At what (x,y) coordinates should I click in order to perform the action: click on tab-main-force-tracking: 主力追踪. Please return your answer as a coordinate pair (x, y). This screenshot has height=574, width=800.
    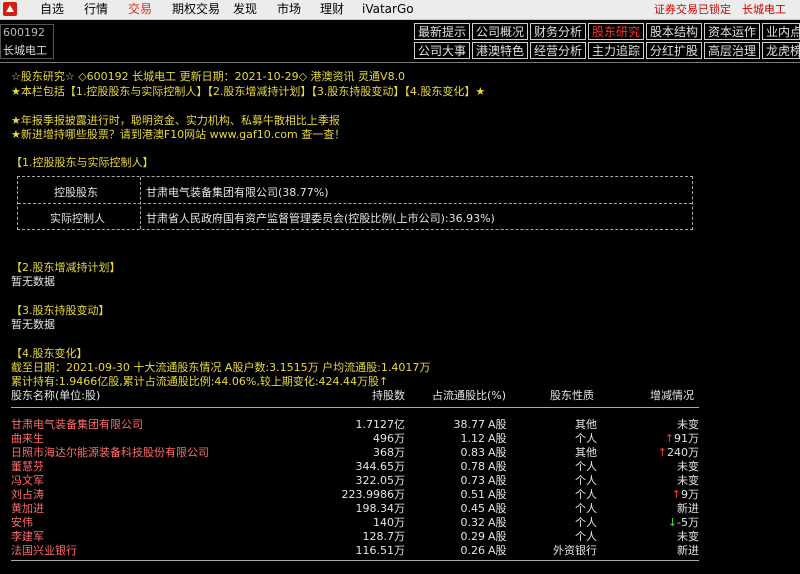
    Looking at the image, I should click on (616, 50).